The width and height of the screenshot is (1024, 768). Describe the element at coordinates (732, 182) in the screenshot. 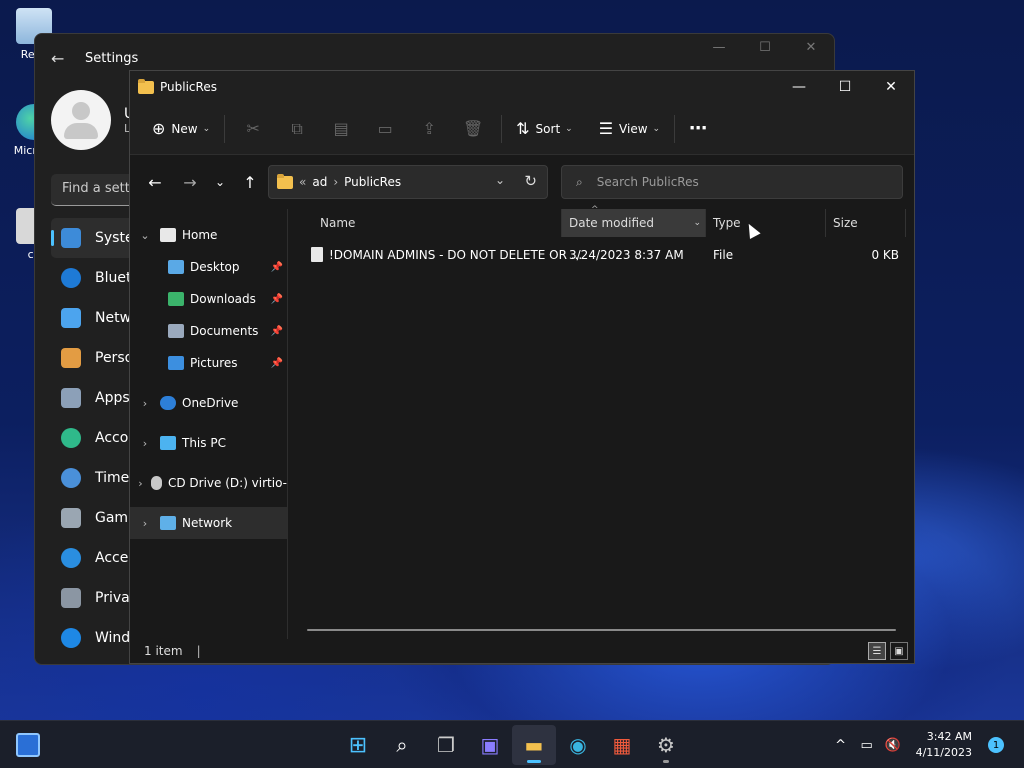

I see `search-input: ⌕ Search PublicRes` at that location.